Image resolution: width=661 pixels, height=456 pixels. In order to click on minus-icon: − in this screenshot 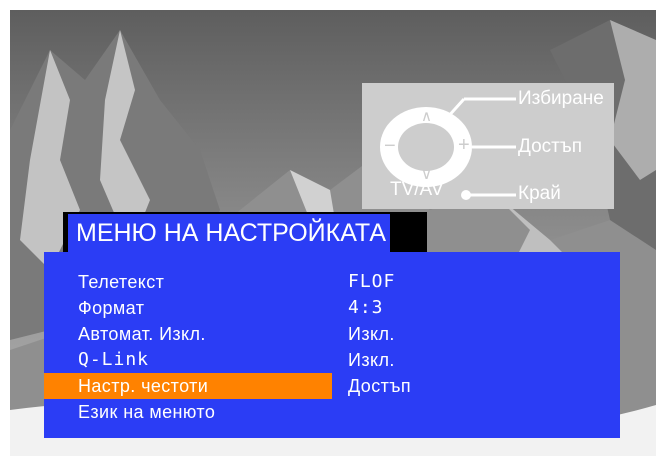, I will do `click(390, 146)`.